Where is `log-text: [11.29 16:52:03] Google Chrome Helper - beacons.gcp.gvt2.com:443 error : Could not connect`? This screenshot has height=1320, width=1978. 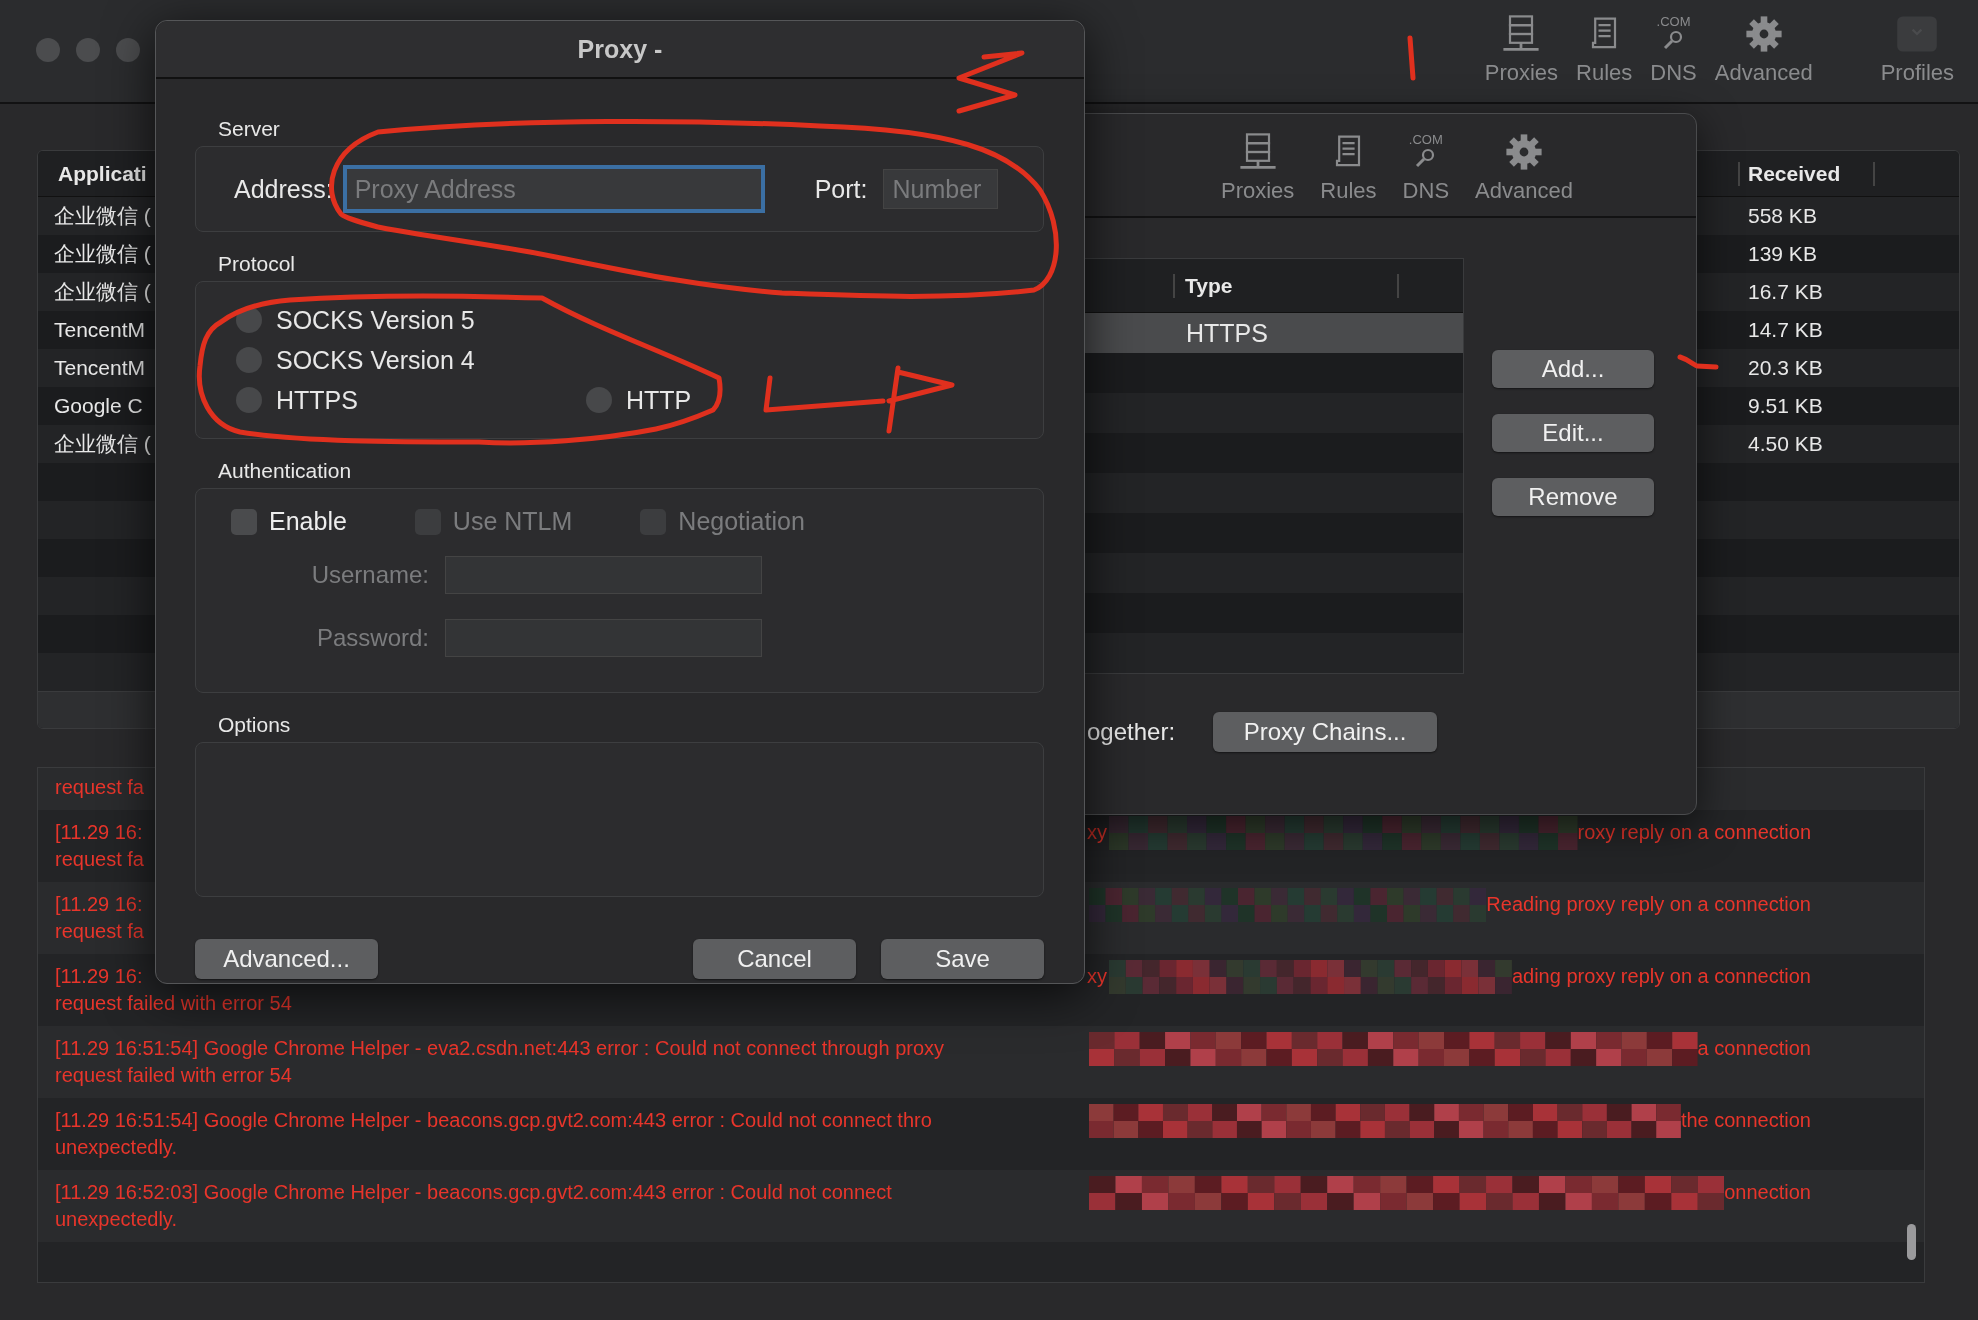
log-text: [11.29 16:52:03] Google Chrome Helper - beacons.gcp.gvt2.com:443 error : Could not connect is located at coordinates (474, 1192).